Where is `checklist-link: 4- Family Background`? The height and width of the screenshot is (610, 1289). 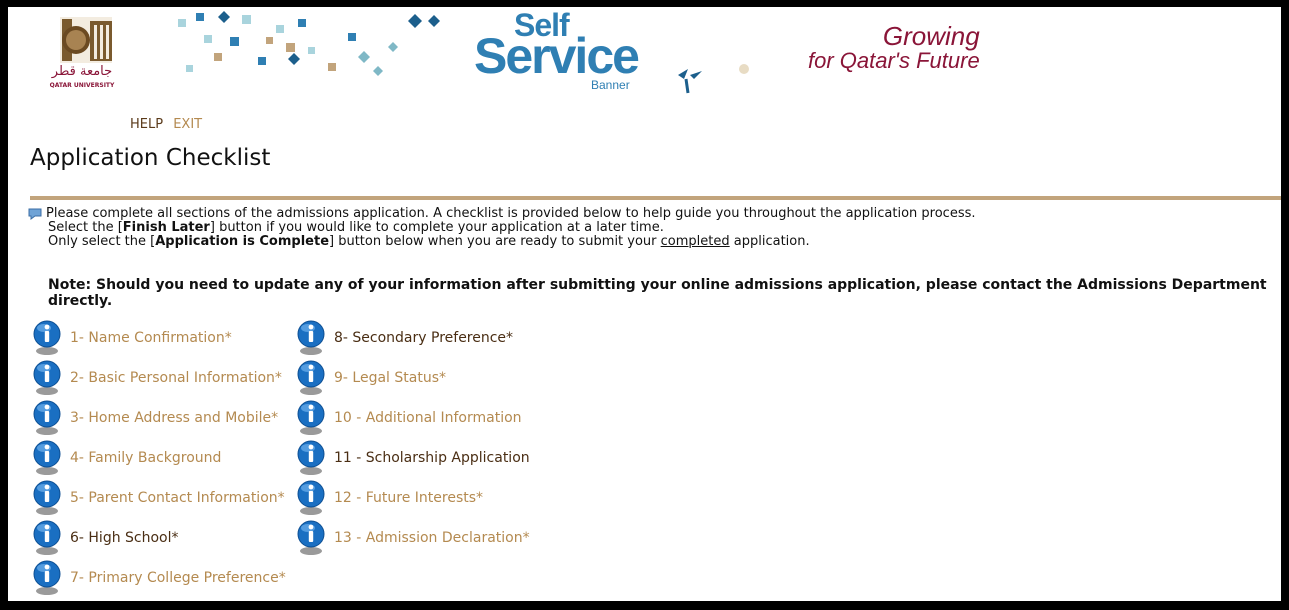
checklist-link: 4- Family Background is located at coordinates (145, 458).